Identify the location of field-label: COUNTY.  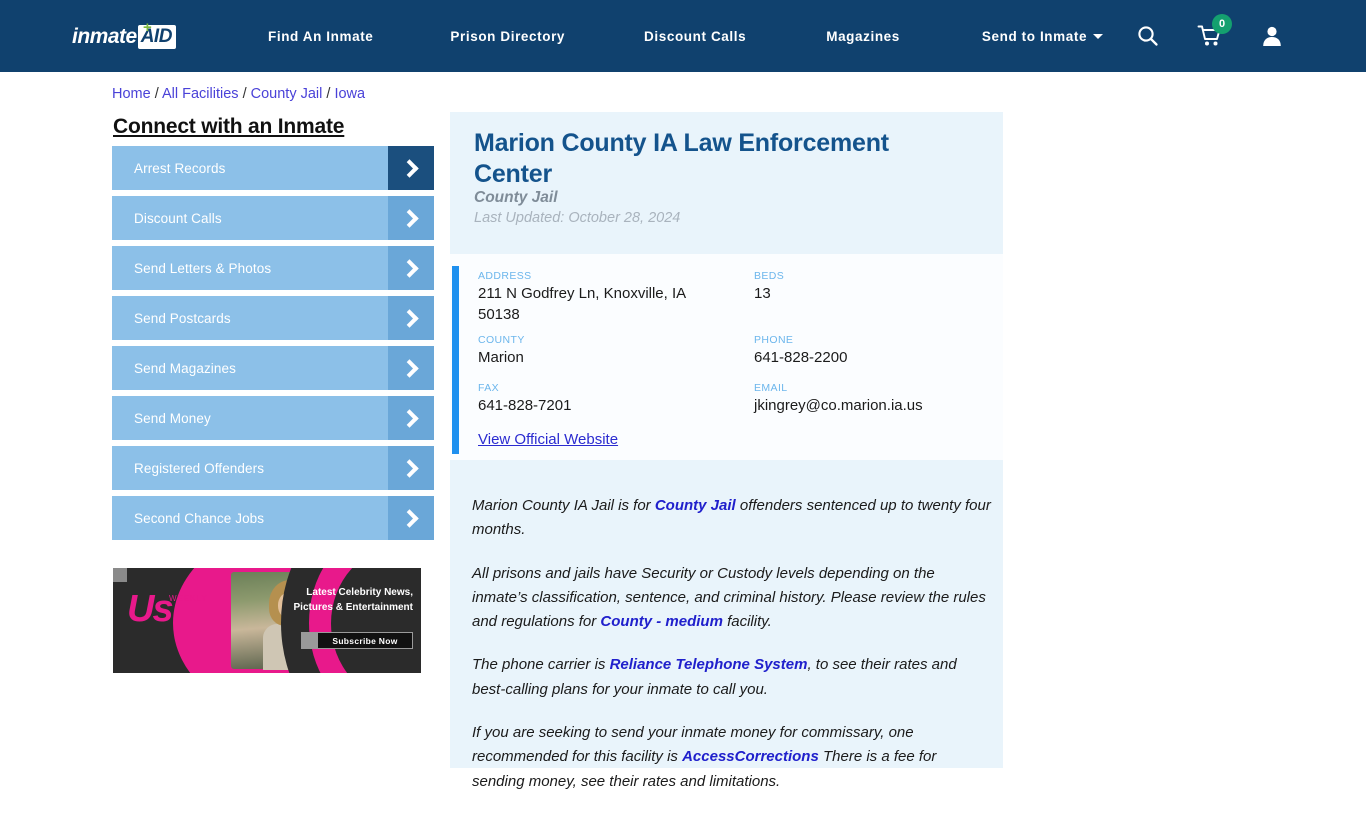
(501, 340).